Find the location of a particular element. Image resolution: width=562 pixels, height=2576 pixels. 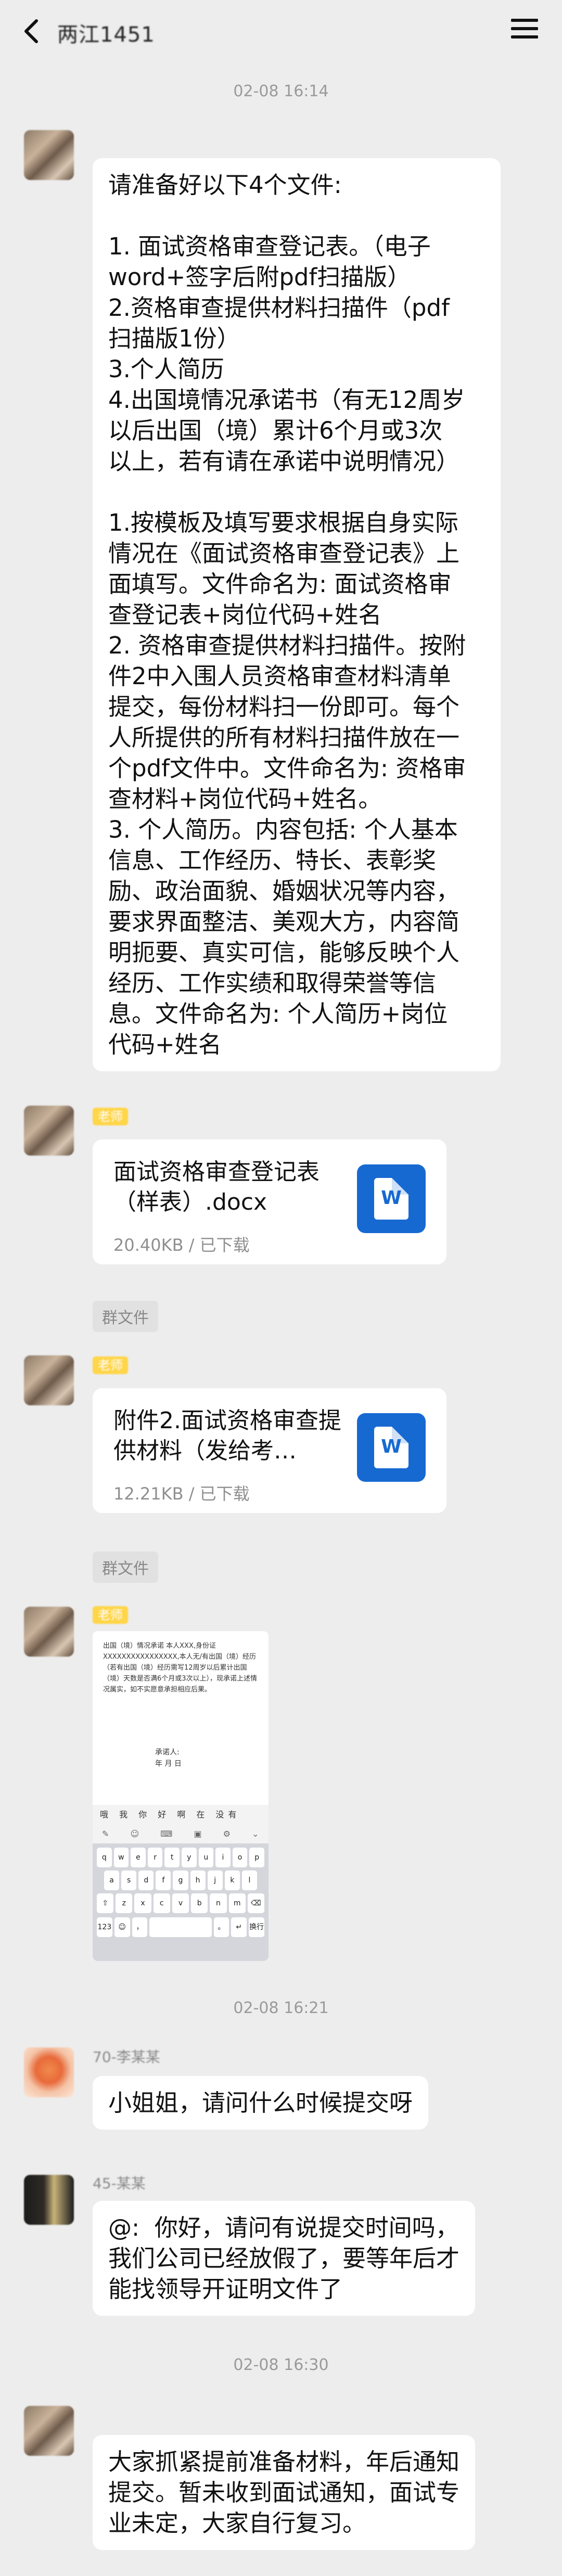

chevron-left-icon is located at coordinates (34, 32).